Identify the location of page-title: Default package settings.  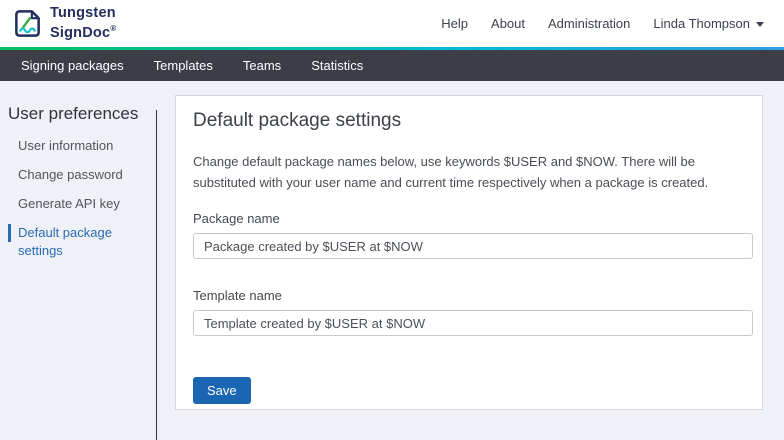
(297, 120).